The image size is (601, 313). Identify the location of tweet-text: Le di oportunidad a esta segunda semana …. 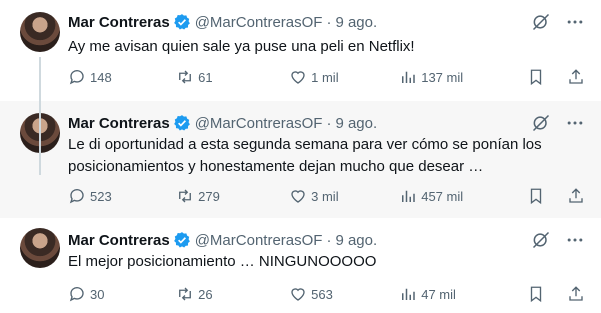
(305, 155).